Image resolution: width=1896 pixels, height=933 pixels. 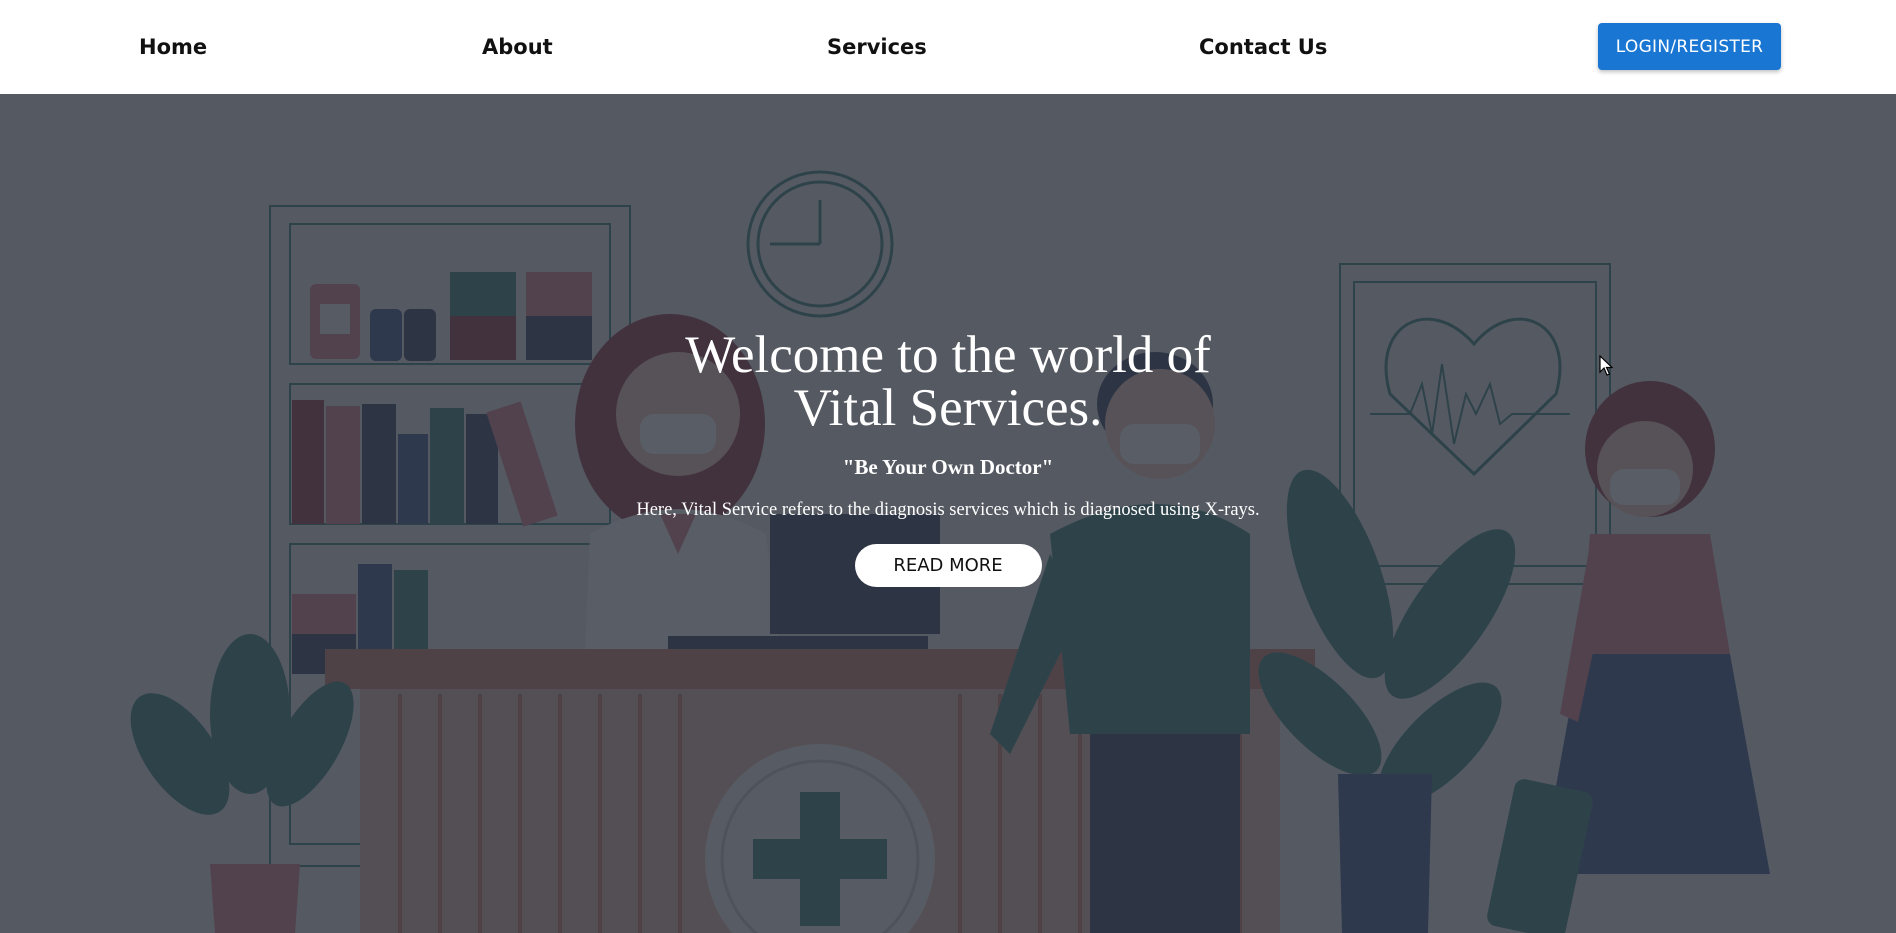 I want to click on hero-tagline: "Be Your Own Doctor", so click(x=948, y=467).